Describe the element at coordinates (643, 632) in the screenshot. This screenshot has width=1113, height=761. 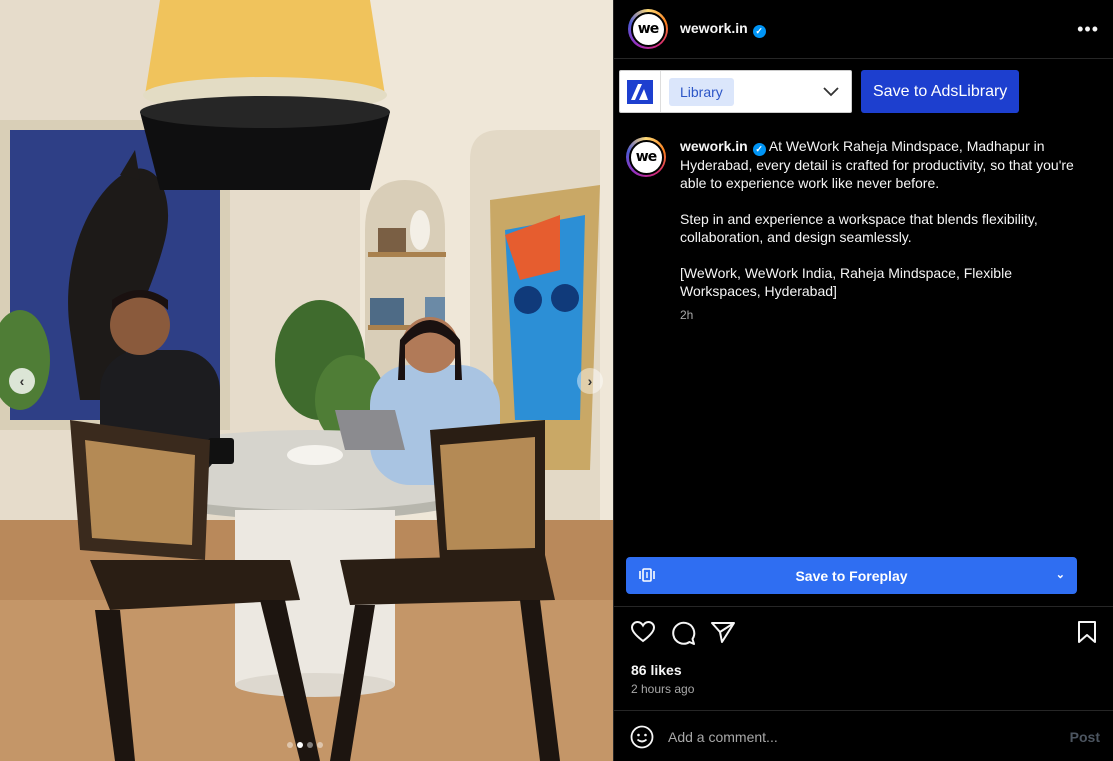
I see `like-heart-icon` at that location.